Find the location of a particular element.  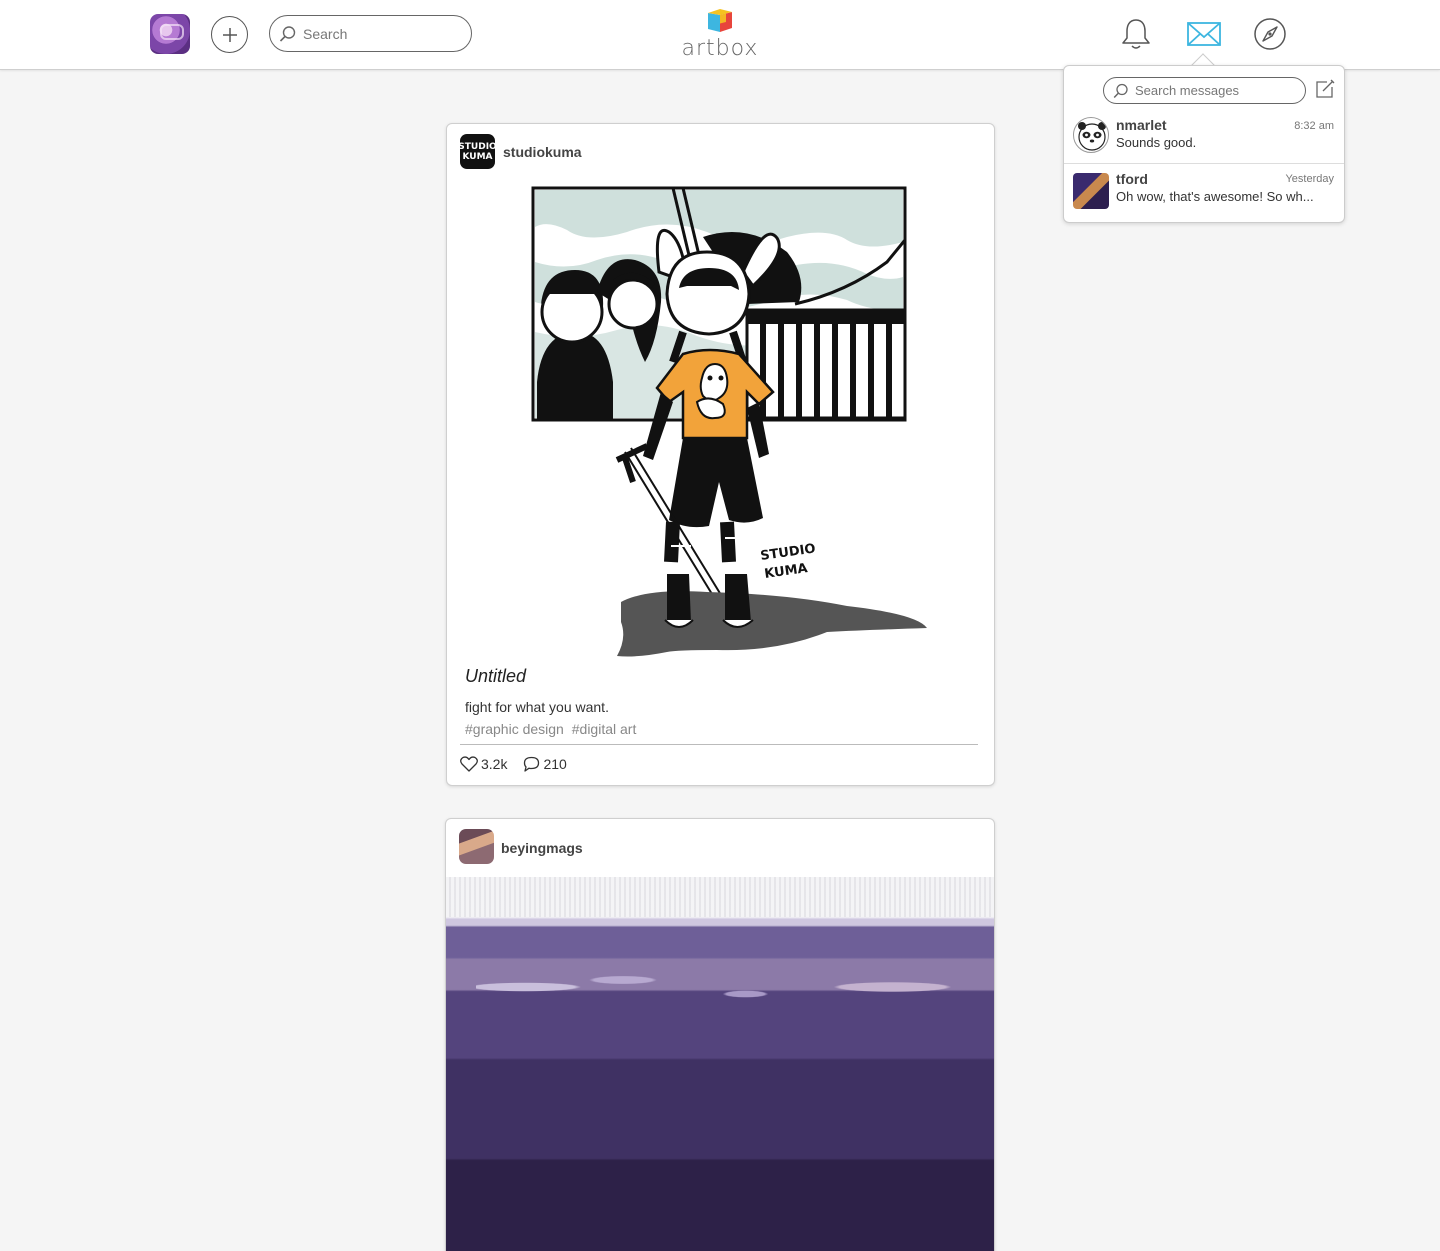

create-post-button is located at coordinates (229, 34).